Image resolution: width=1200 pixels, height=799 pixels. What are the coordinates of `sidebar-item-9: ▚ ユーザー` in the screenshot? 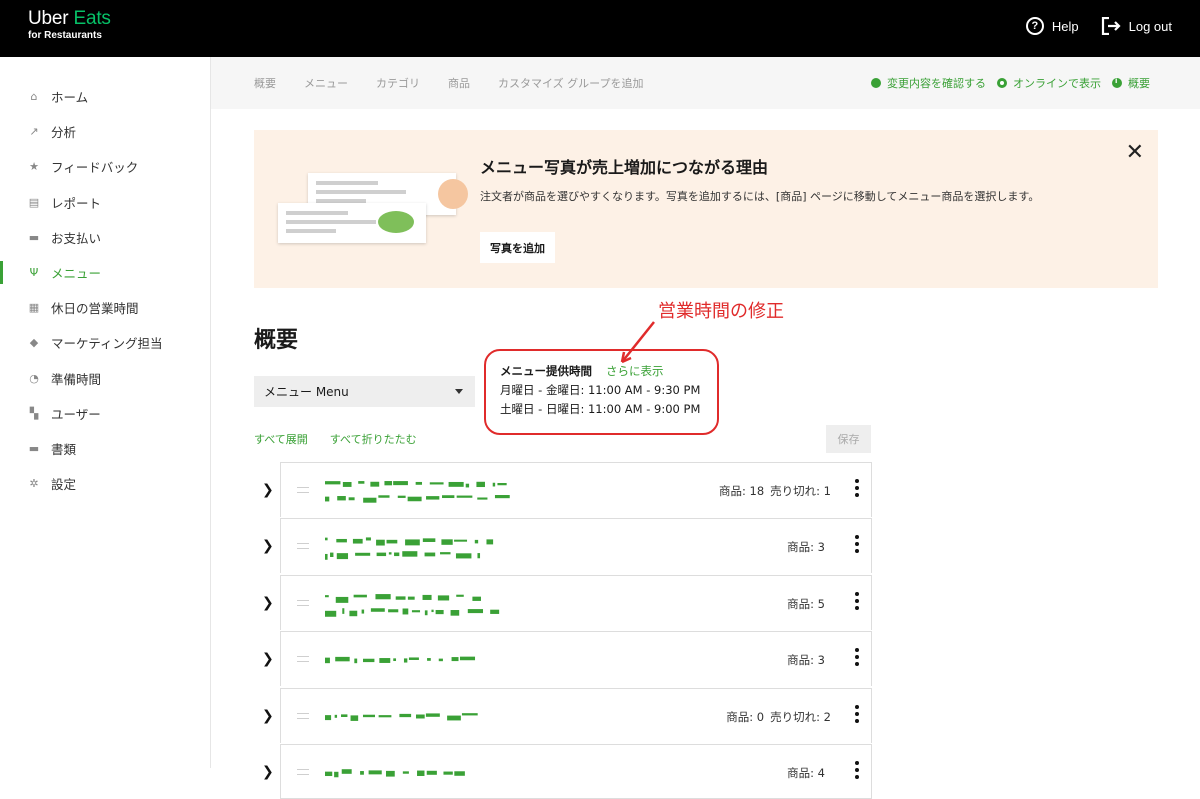 It's located at (105, 413).